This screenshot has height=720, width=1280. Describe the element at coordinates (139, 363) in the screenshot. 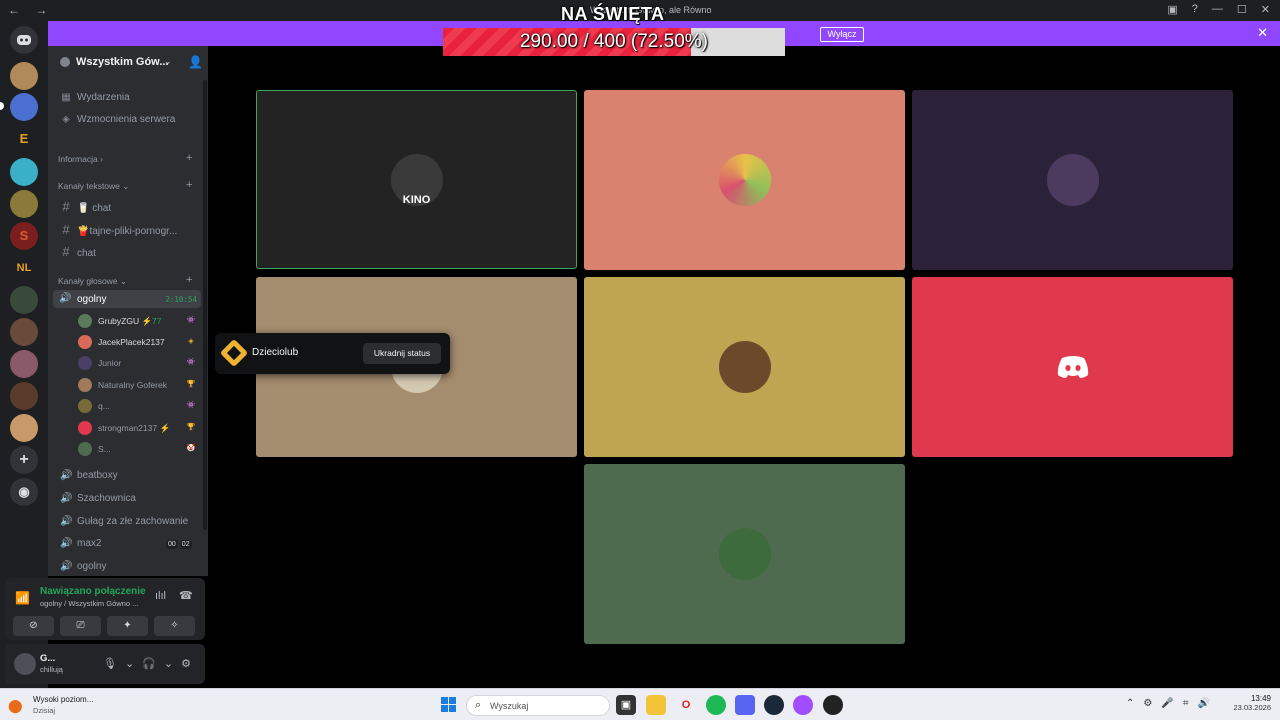

I see `voice-user: Junior 👾` at that location.